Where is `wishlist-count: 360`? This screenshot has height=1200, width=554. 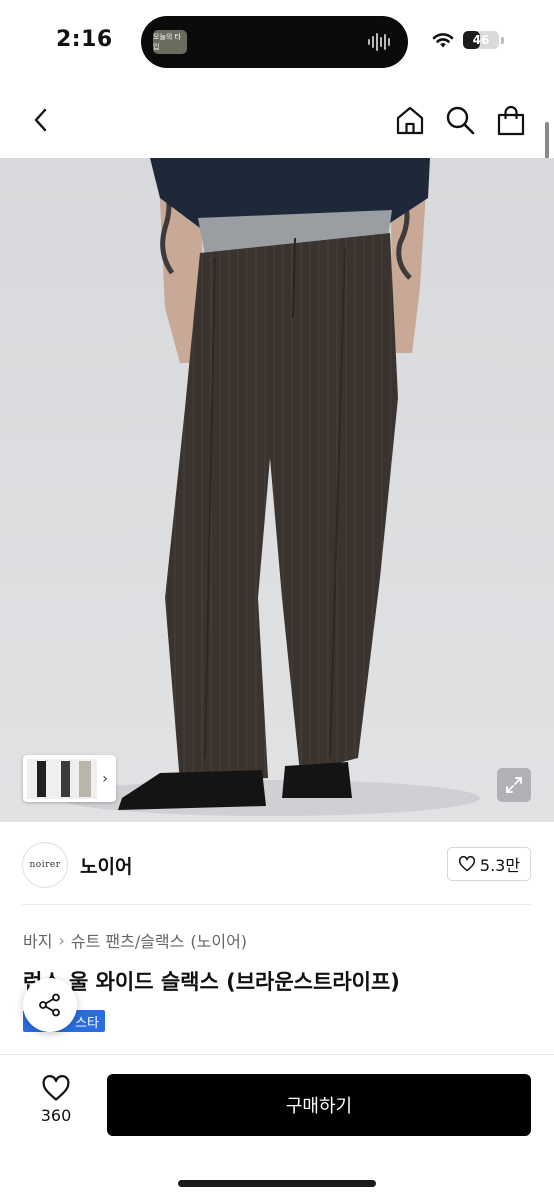 wishlist-count: 360 is located at coordinates (56, 1115).